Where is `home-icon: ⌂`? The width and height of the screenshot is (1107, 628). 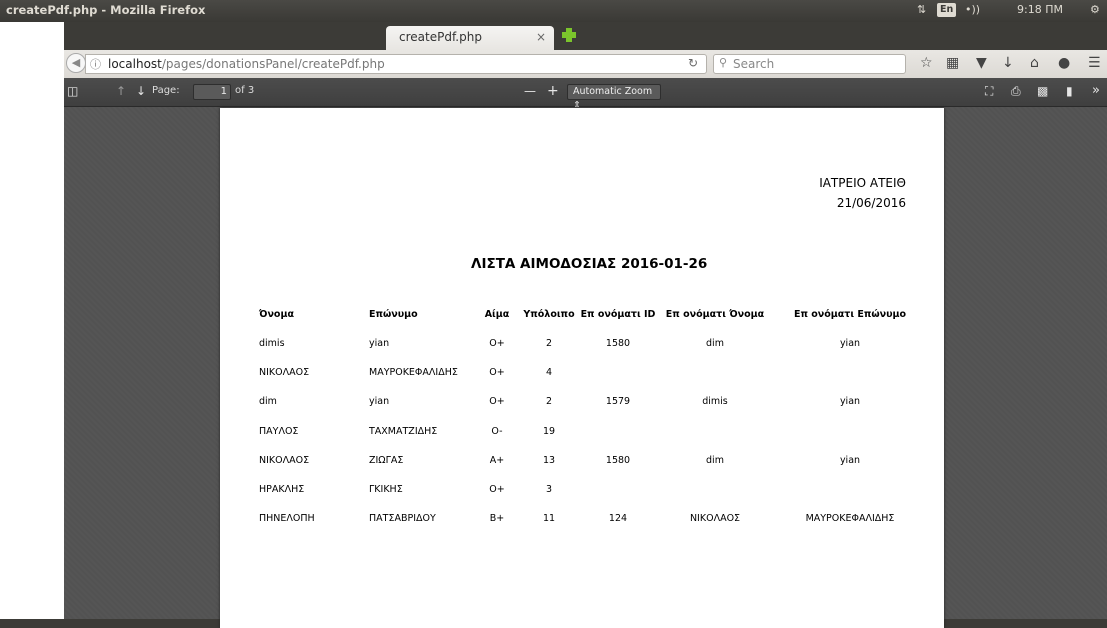
home-icon: ⌂ is located at coordinates (1034, 63).